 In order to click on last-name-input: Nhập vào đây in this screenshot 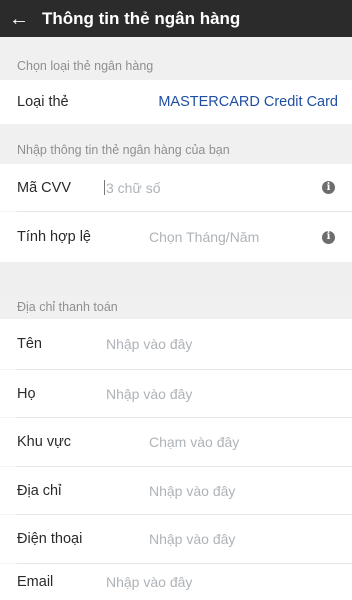, I will do `click(149, 394)`.